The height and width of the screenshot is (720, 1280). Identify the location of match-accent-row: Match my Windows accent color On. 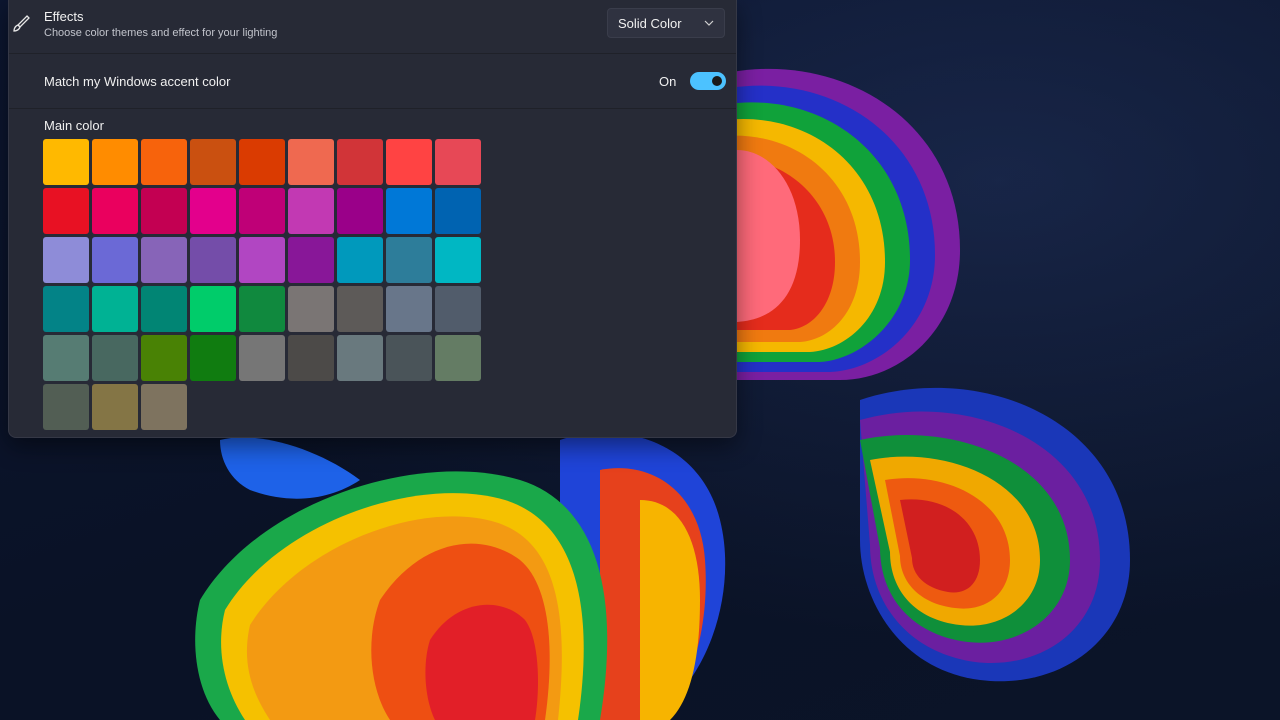
(372, 81).